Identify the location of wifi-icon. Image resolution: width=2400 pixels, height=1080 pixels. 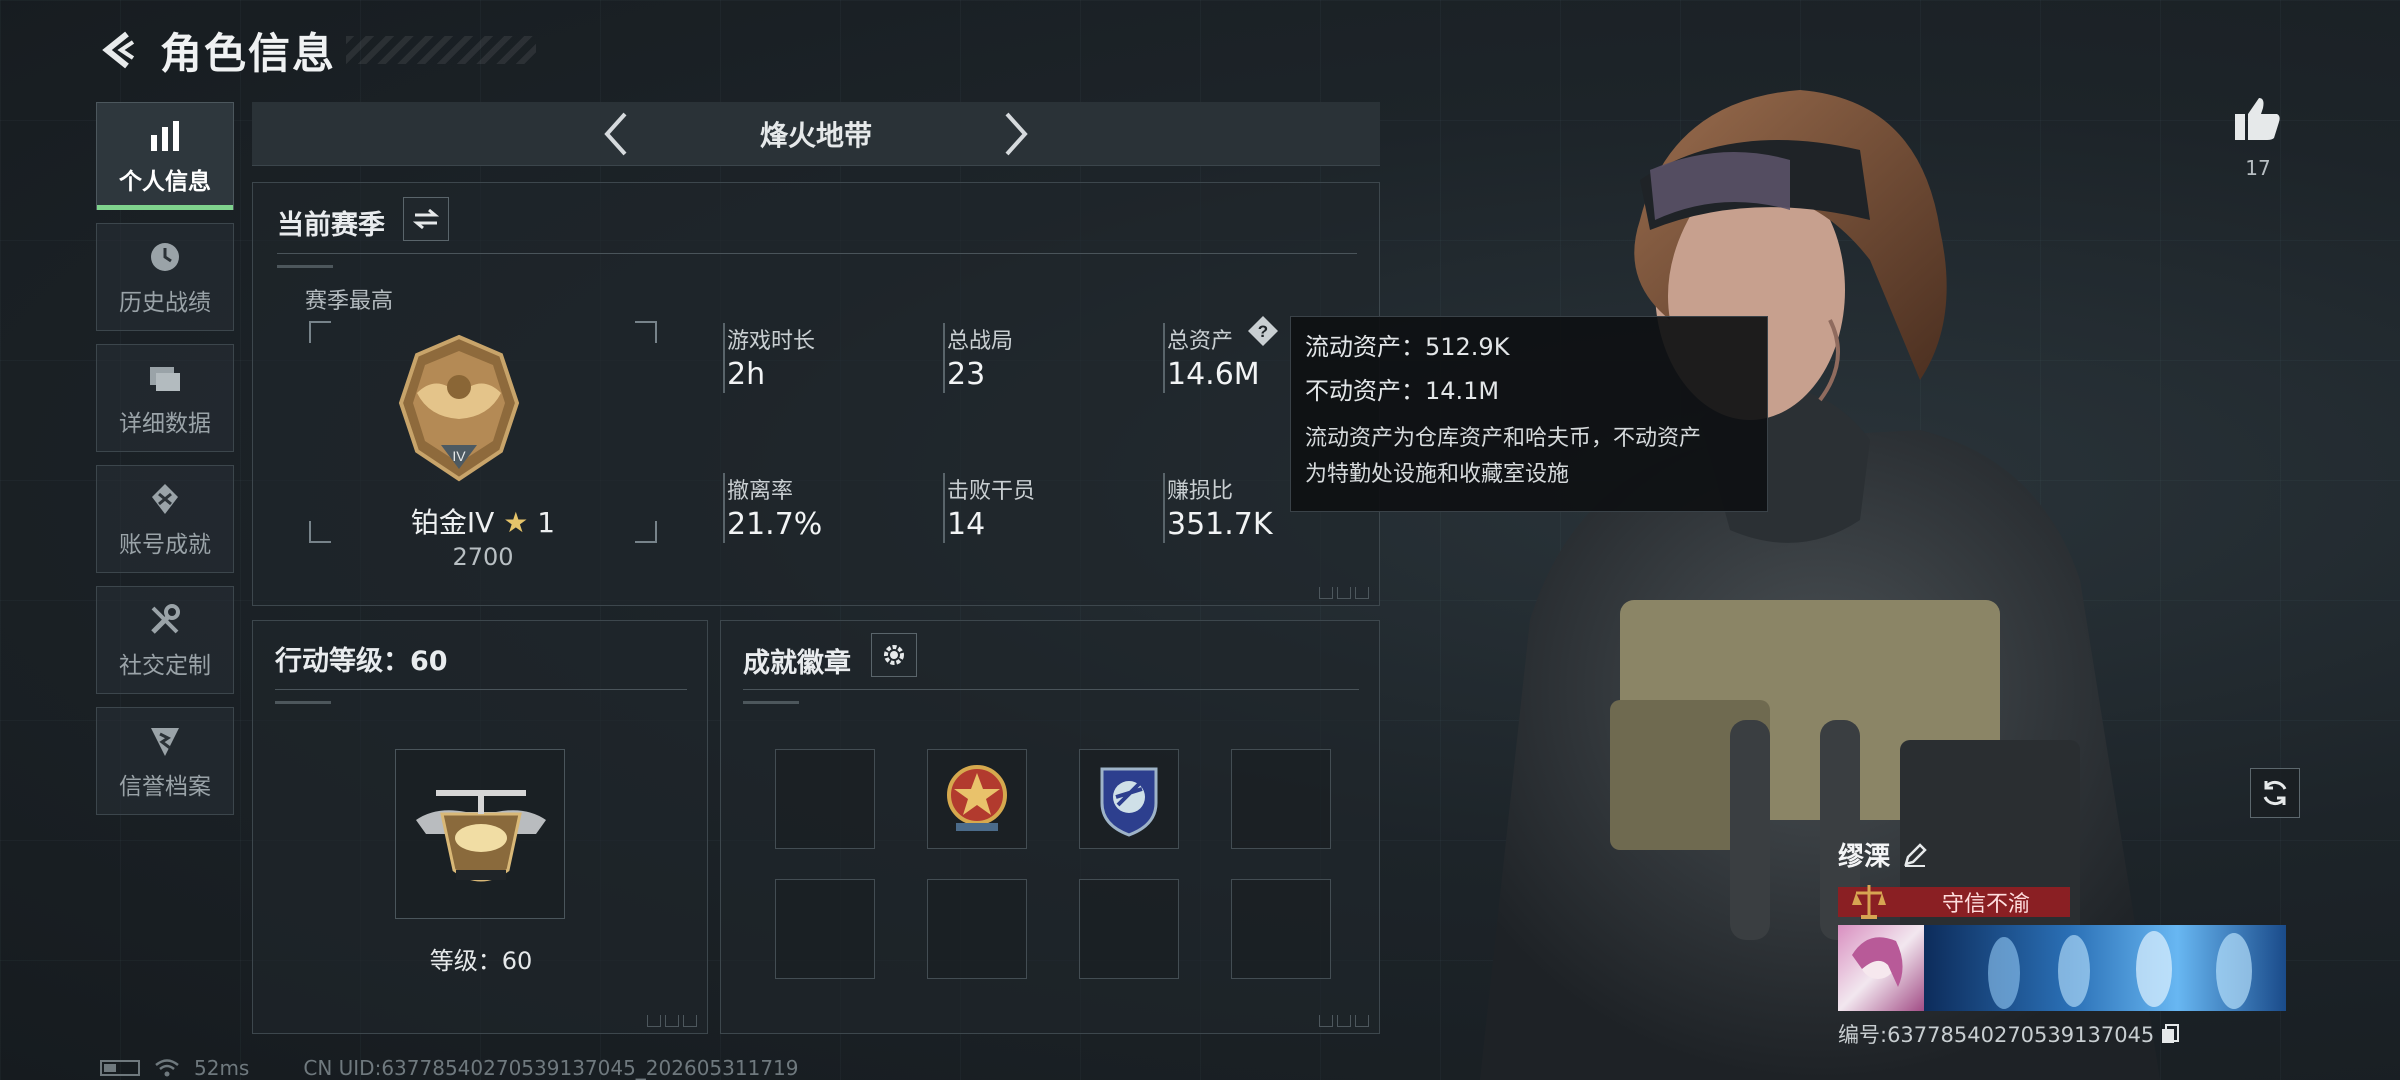
(167, 1068).